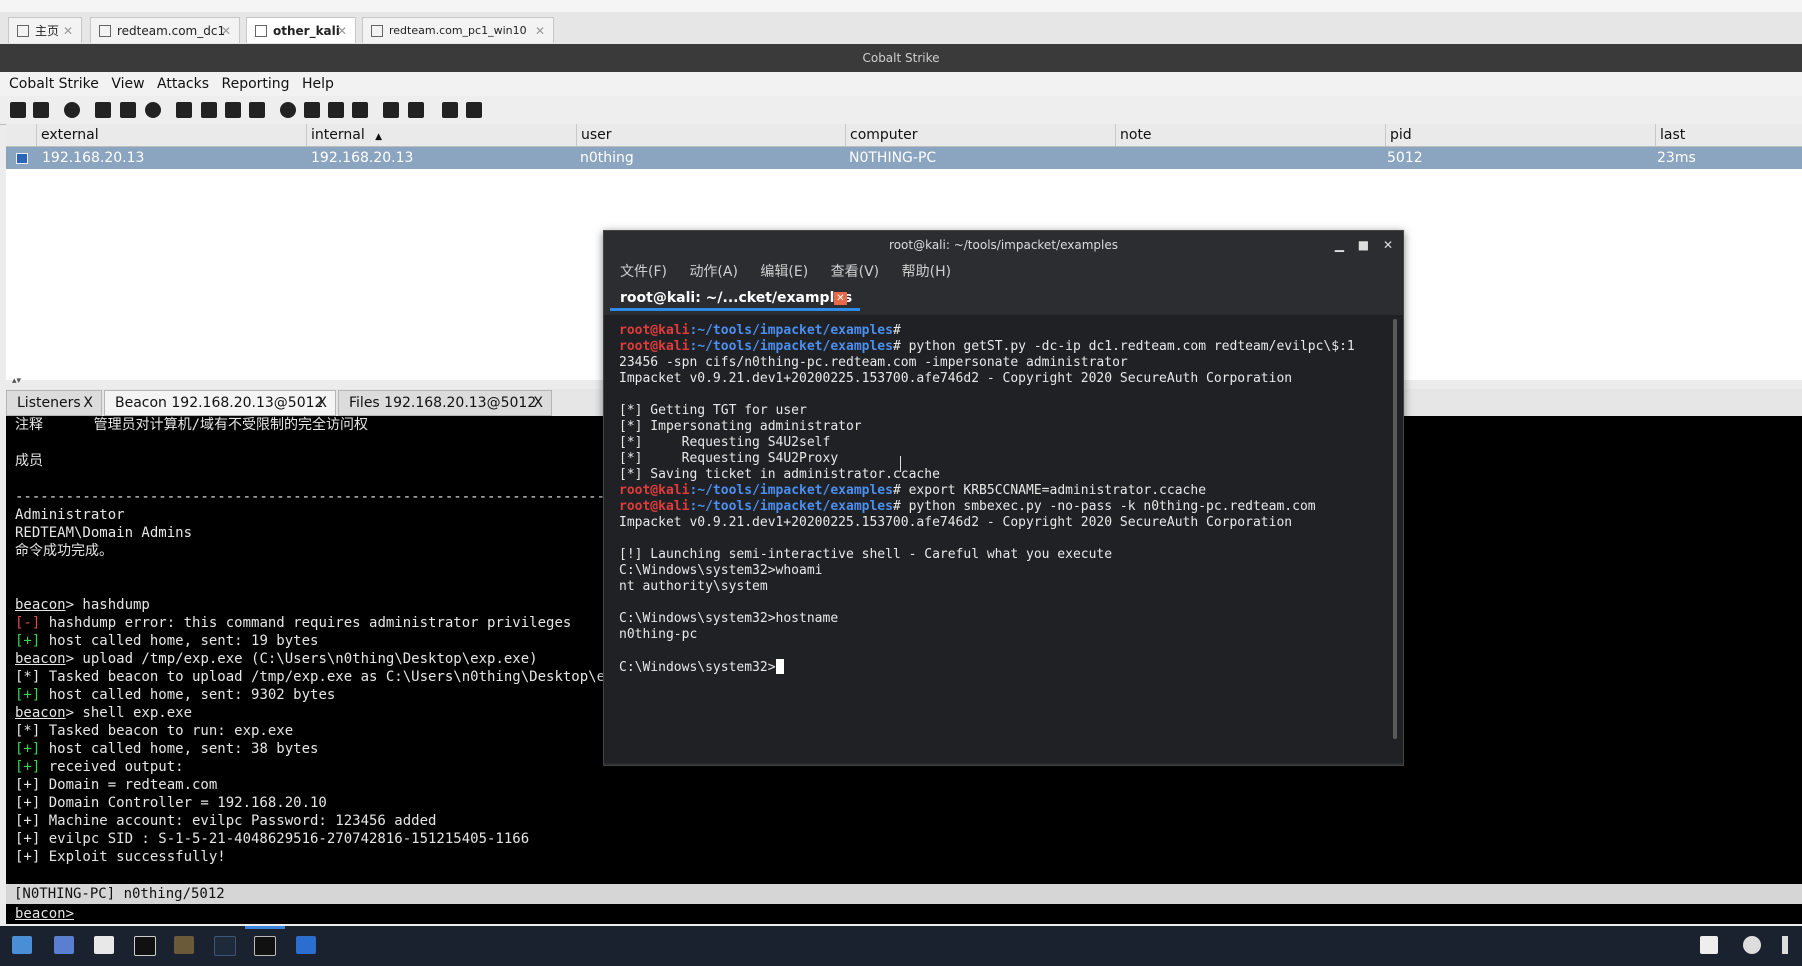 The height and width of the screenshot is (966, 1802). I want to click on menu-reporting: Reporting, so click(255, 84).